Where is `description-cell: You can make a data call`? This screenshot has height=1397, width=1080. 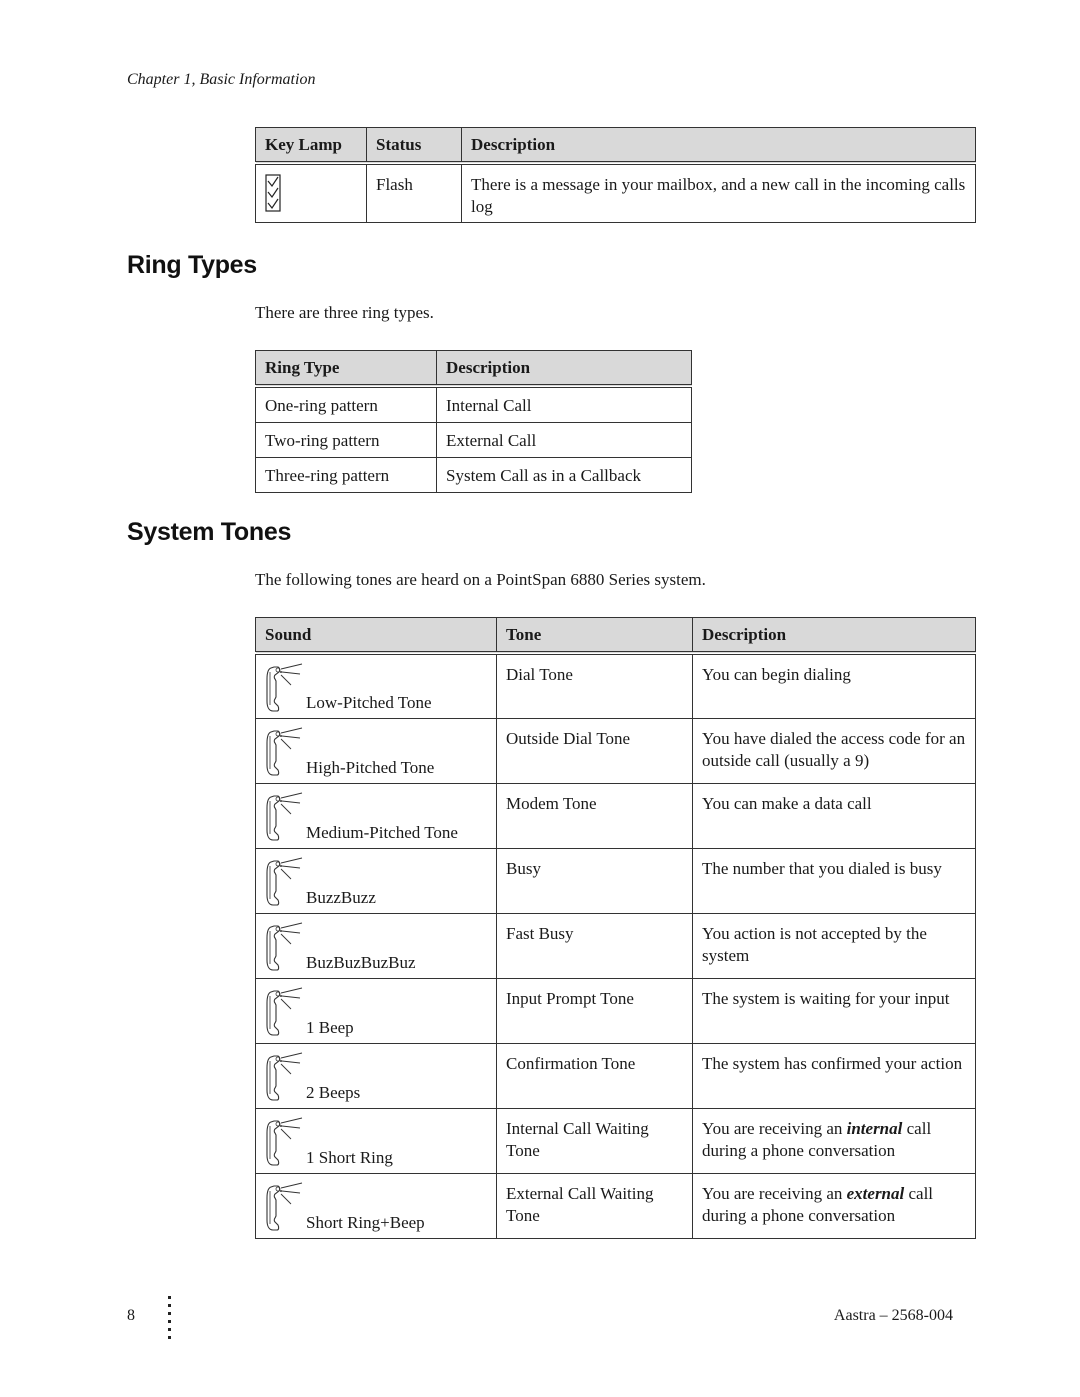 description-cell: You can make a data call is located at coordinates (834, 815).